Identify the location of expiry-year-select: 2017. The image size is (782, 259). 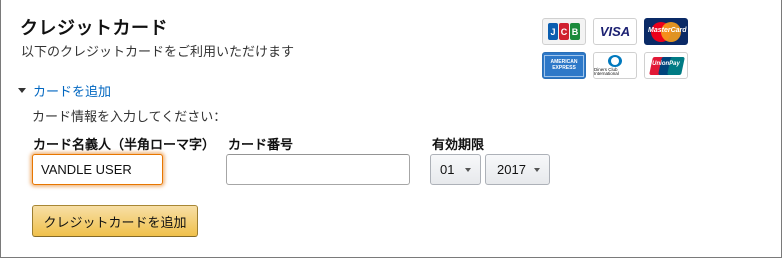
(517, 169).